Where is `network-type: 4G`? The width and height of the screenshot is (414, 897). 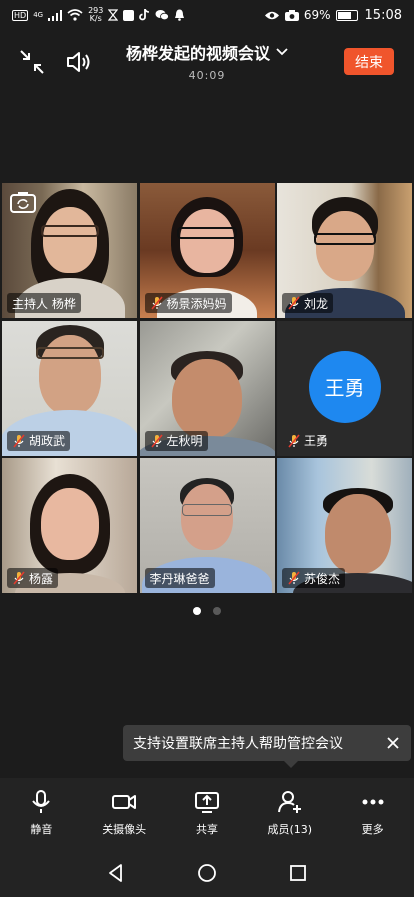 network-type: 4G is located at coordinates (38, 15).